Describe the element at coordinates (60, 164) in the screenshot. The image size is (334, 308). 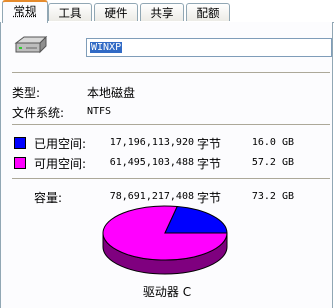
I see `free-space-label: 可用空间:` at that location.